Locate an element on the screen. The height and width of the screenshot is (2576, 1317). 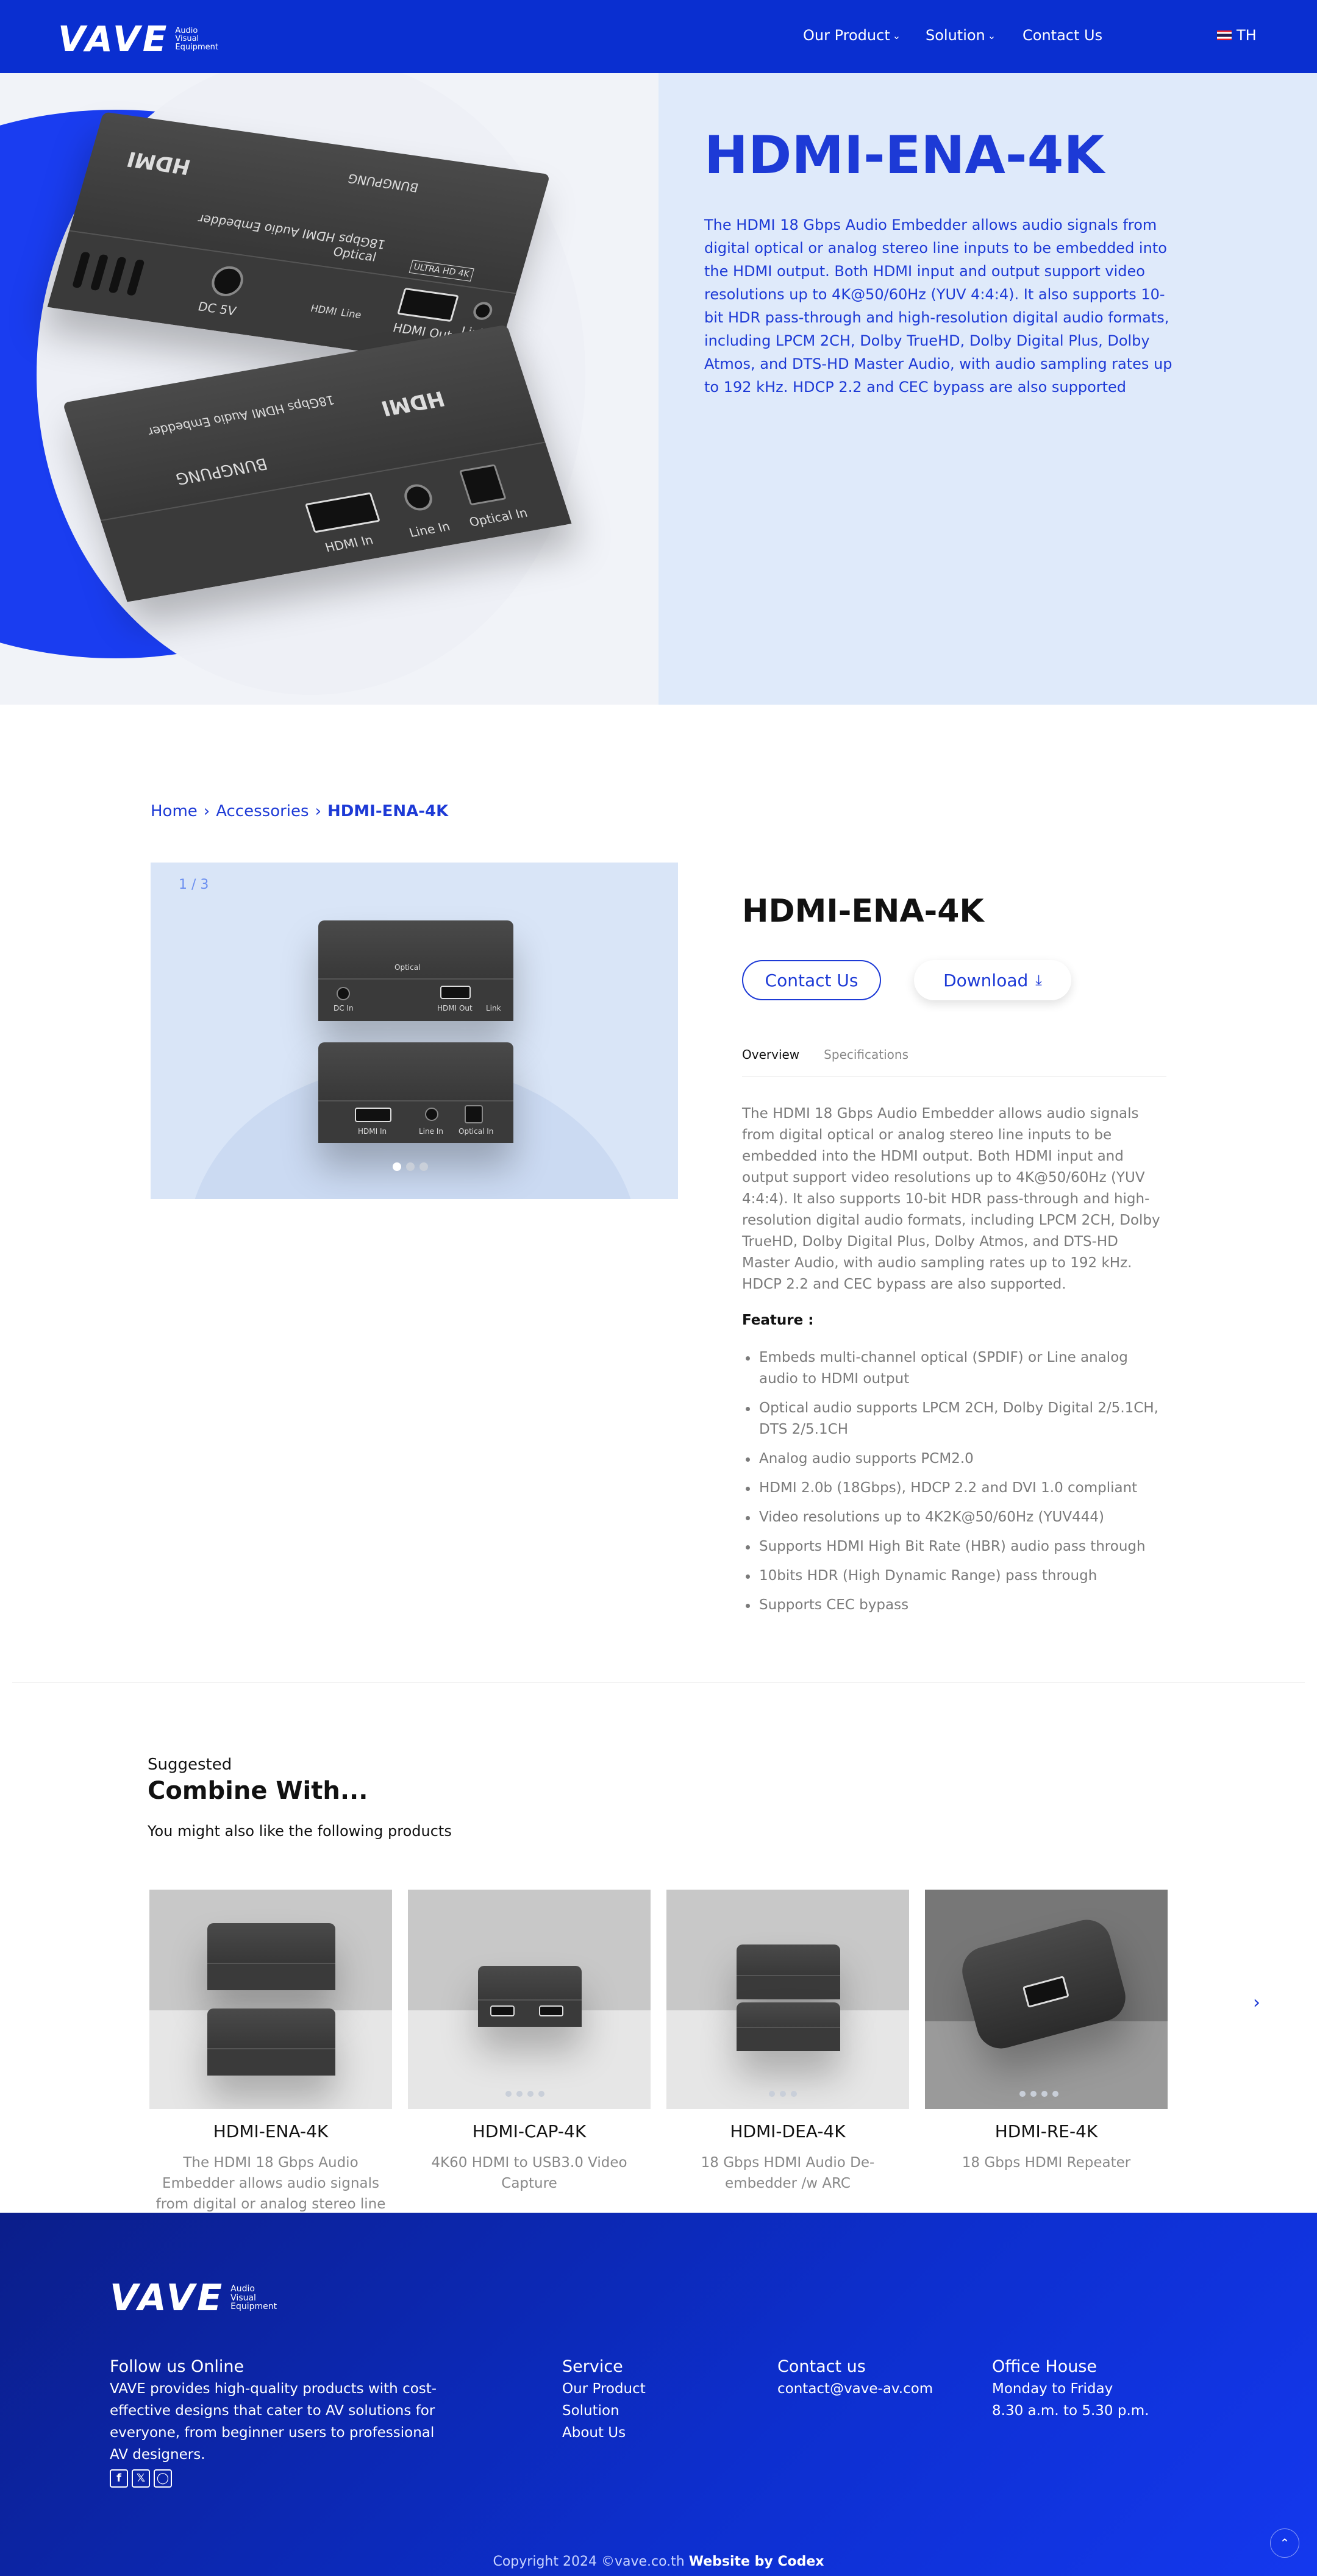
footer-link-our-product: Our Product is located at coordinates (604, 2389).